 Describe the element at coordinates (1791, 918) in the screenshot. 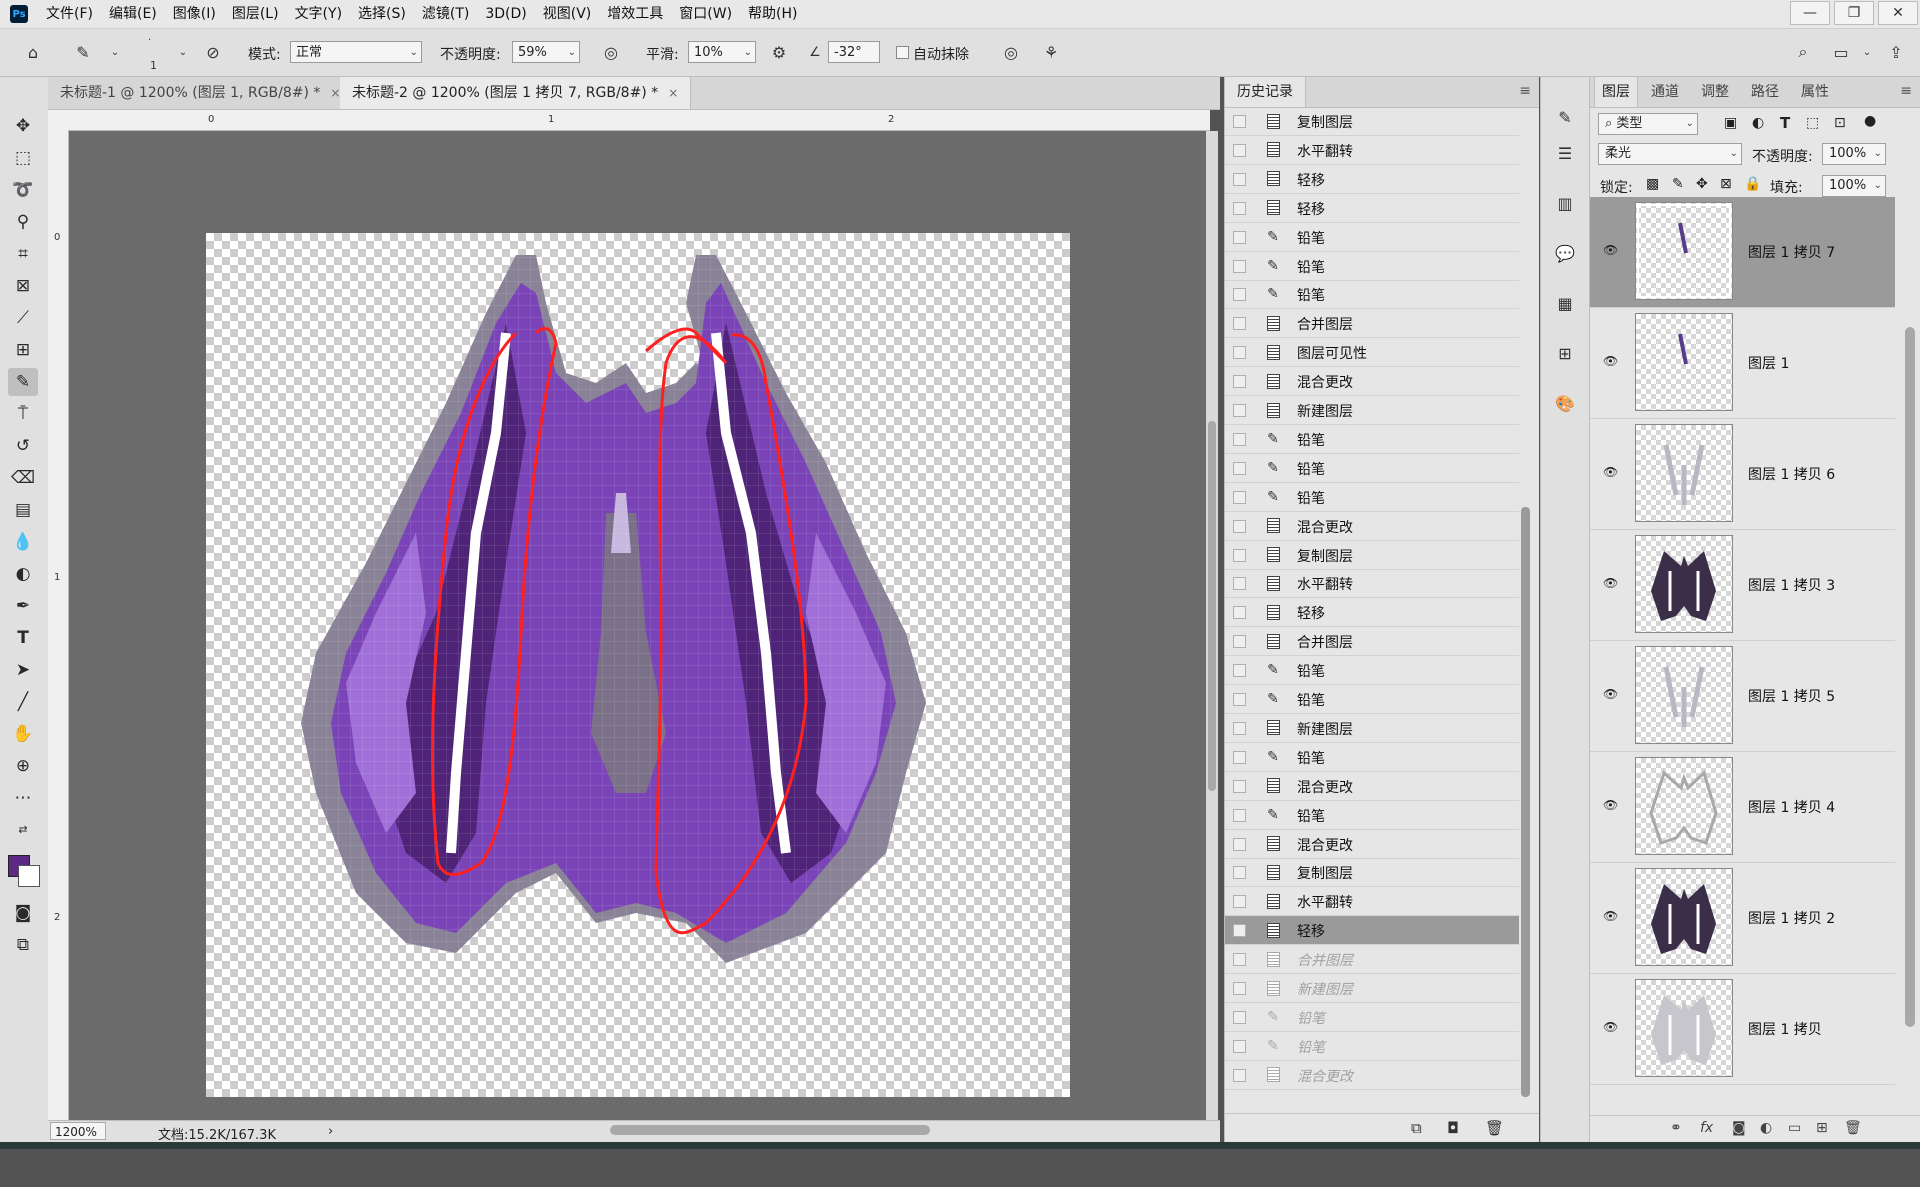

I see `layer-name: 图层 1 拷贝 2` at that location.